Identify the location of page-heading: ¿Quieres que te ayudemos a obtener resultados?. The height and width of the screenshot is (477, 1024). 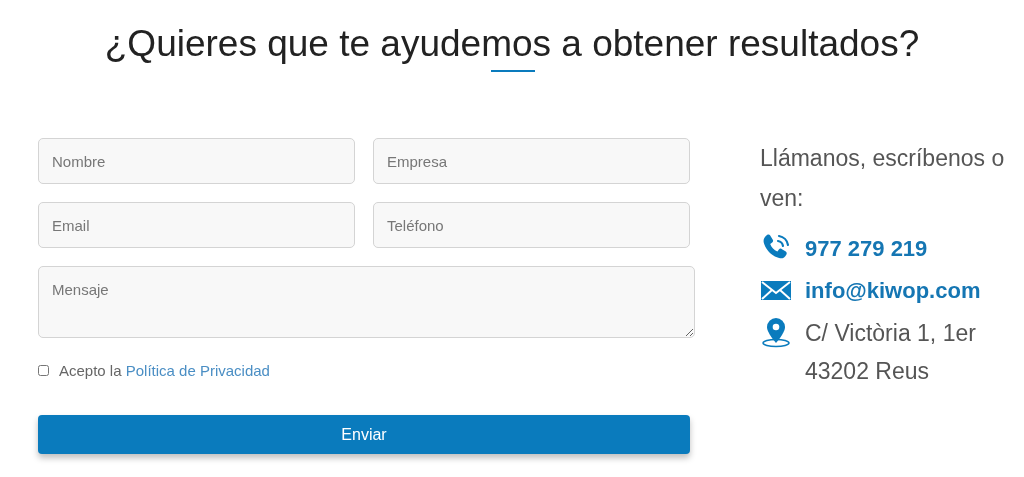
(512, 44).